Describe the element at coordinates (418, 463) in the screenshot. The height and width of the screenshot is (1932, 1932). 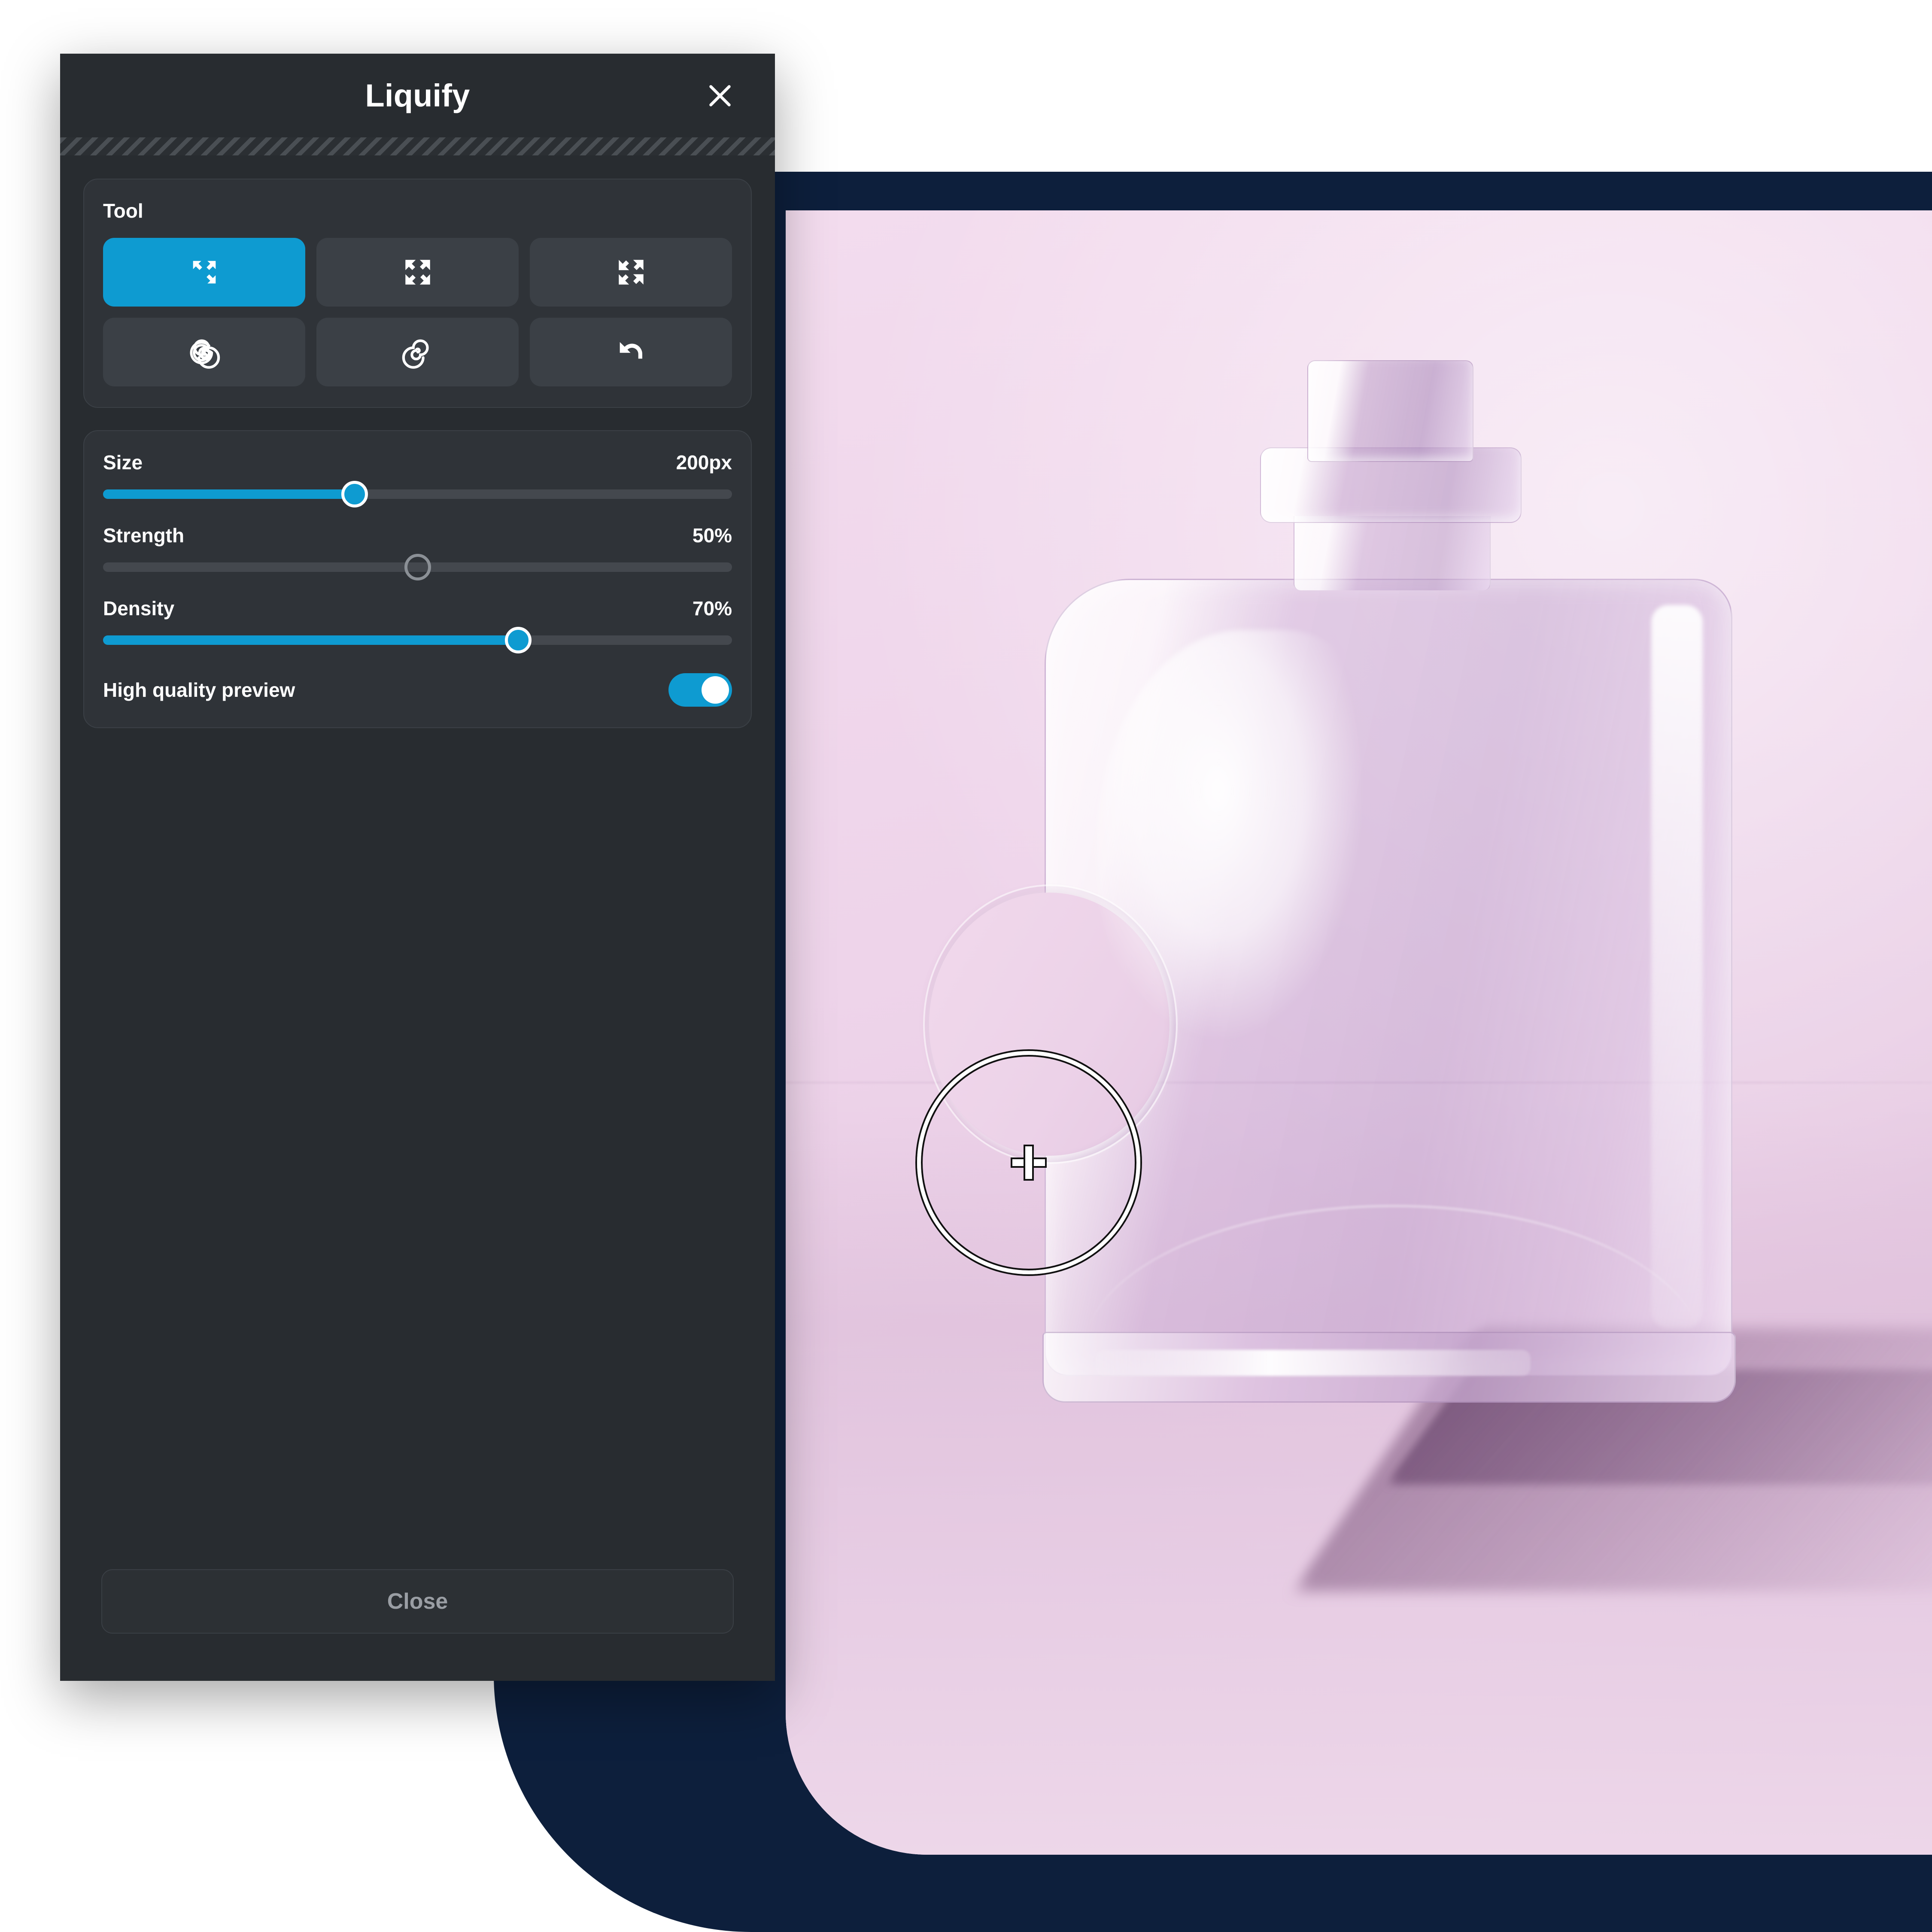
I see `slider-size-header: Size 200px` at that location.